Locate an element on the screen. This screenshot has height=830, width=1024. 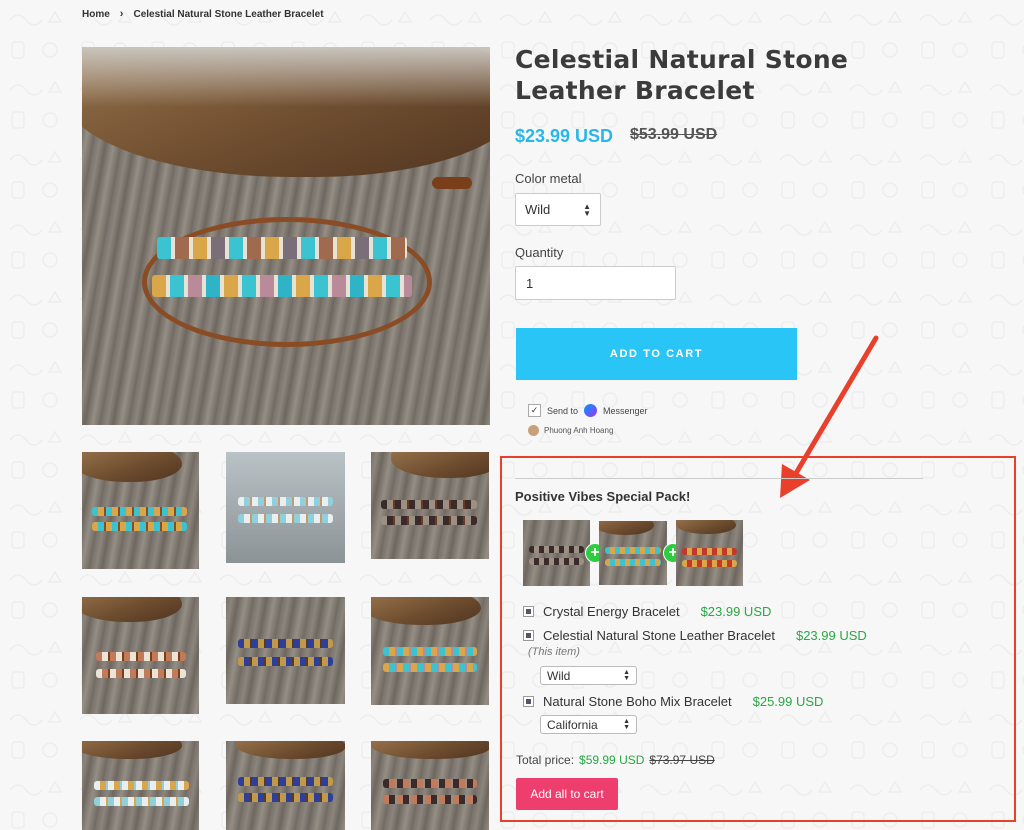
this-item-note: (This item) is located at coordinates (554, 652).